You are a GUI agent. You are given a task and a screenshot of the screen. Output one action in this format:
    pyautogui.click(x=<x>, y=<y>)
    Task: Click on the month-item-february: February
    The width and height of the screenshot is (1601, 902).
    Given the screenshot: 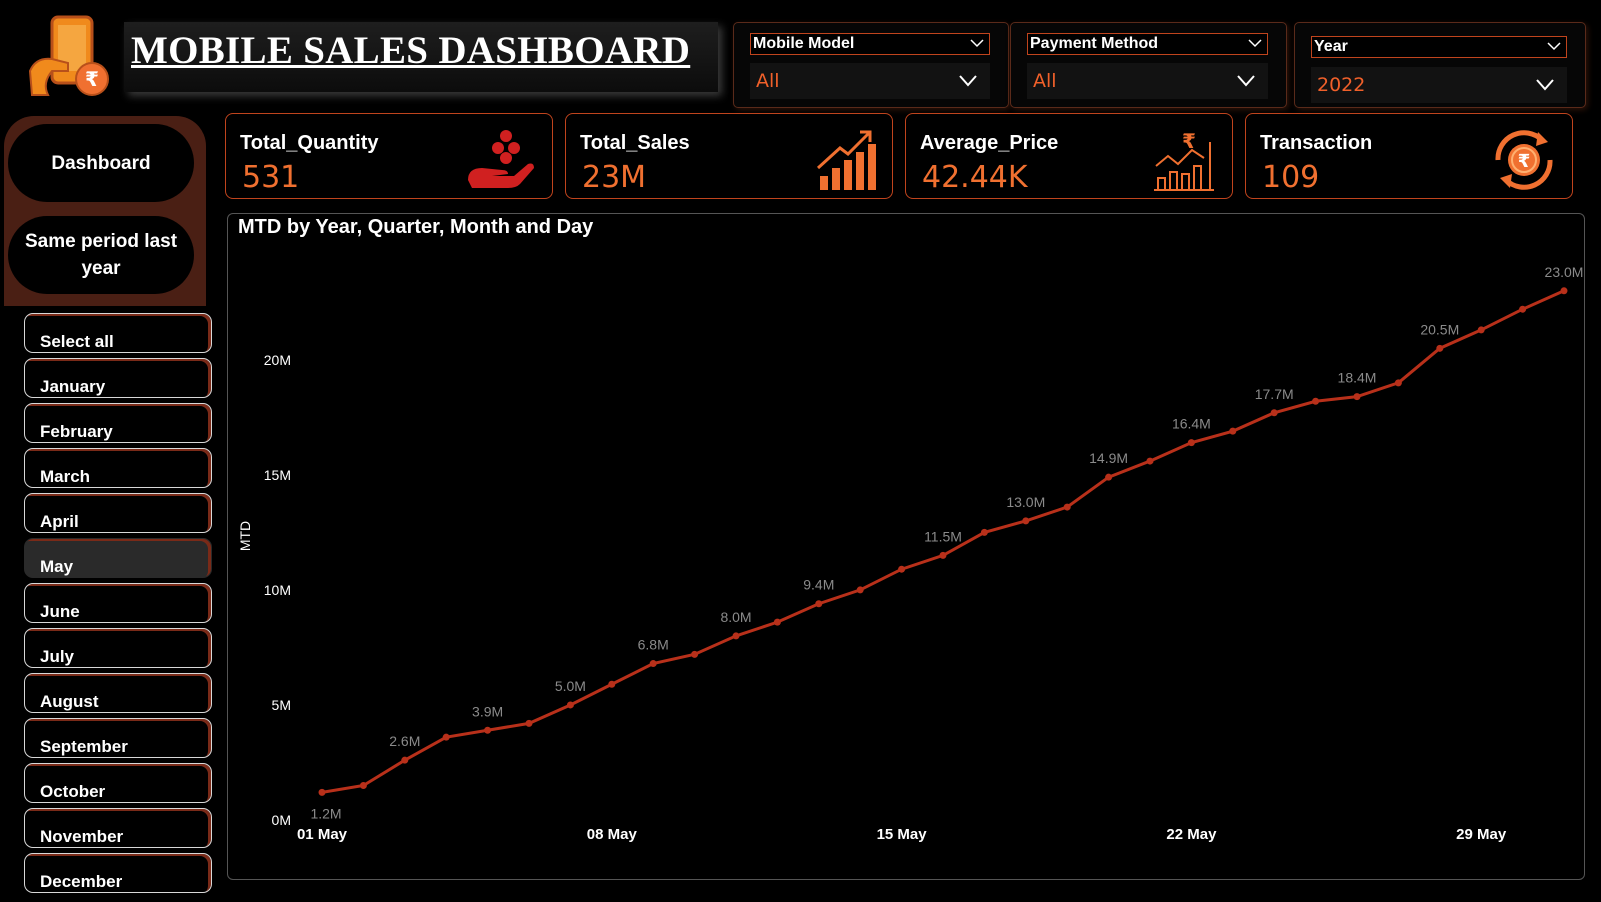 What is the action you would take?
    pyautogui.click(x=118, y=423)
    